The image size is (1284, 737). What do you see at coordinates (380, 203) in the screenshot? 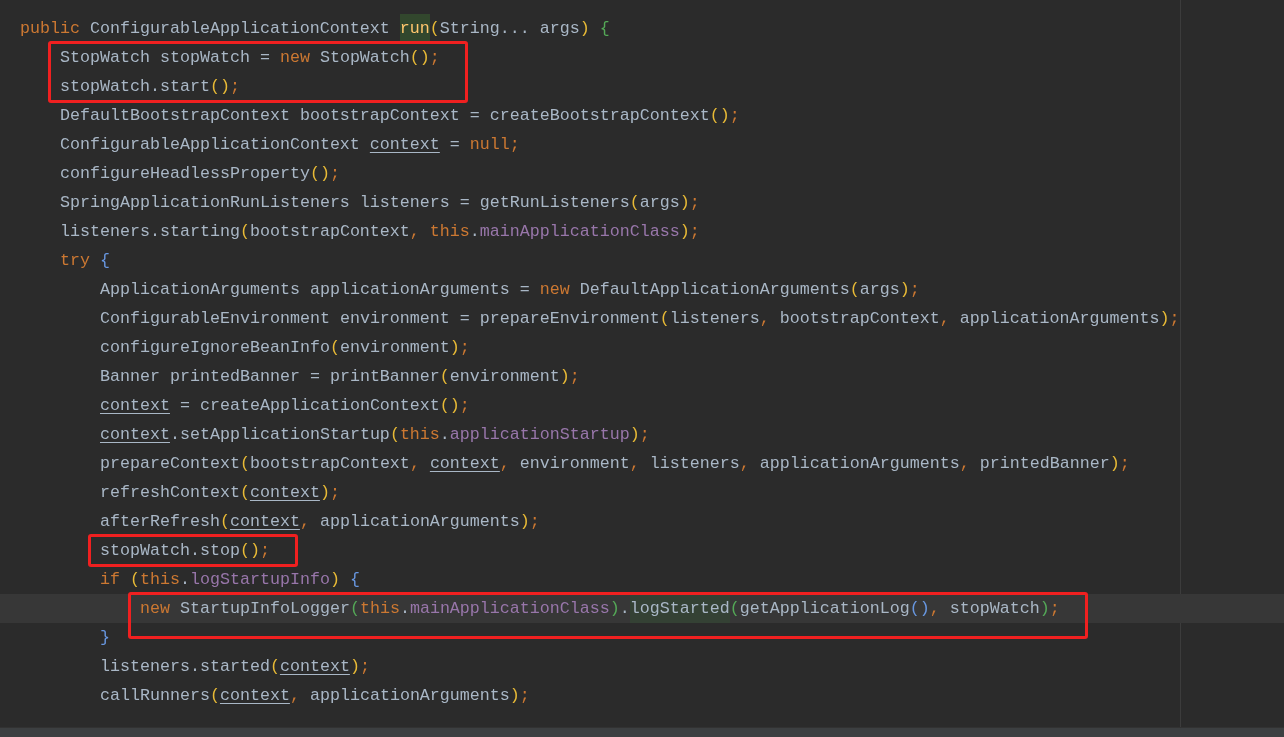
I see `code-line: SpringApplicationRunListeners listeners = getRunListeners(args);` at bounding box center [380, 203].